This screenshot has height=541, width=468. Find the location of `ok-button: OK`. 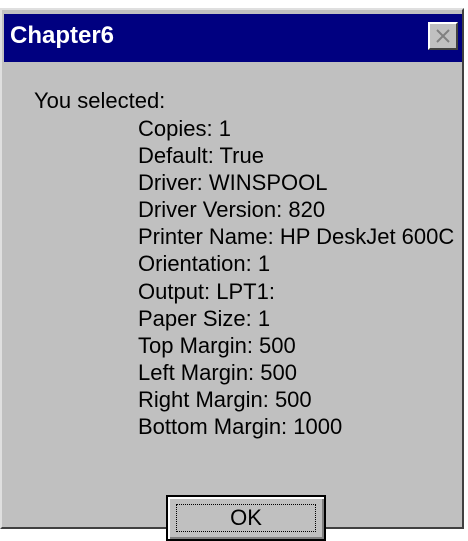

ok-button: OK is located at coordinates (246, 518).